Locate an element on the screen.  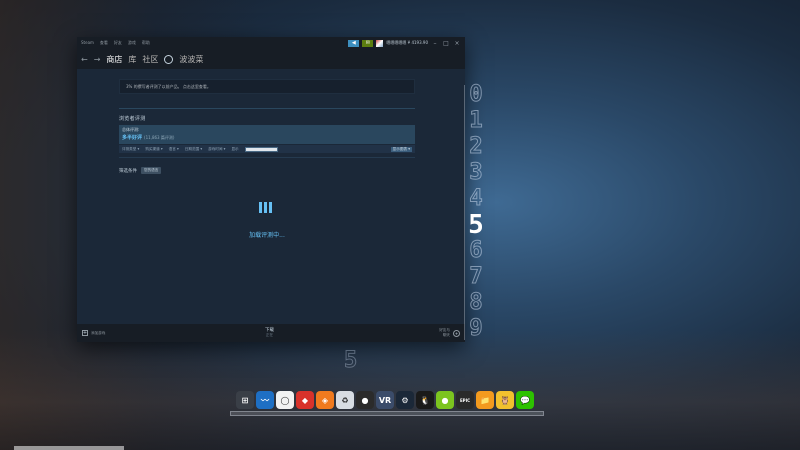
digit-4: 4 is located at coordinates (476, 199).